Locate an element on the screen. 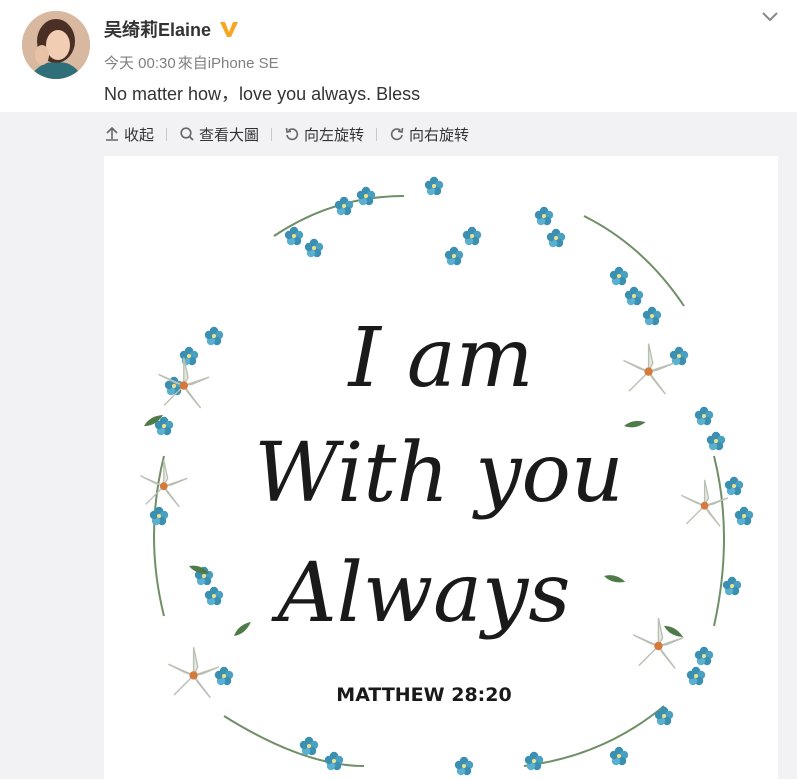 This screenshot has width=797, height=779. collapse-button: 收起 is located at coordinates (129, 134).